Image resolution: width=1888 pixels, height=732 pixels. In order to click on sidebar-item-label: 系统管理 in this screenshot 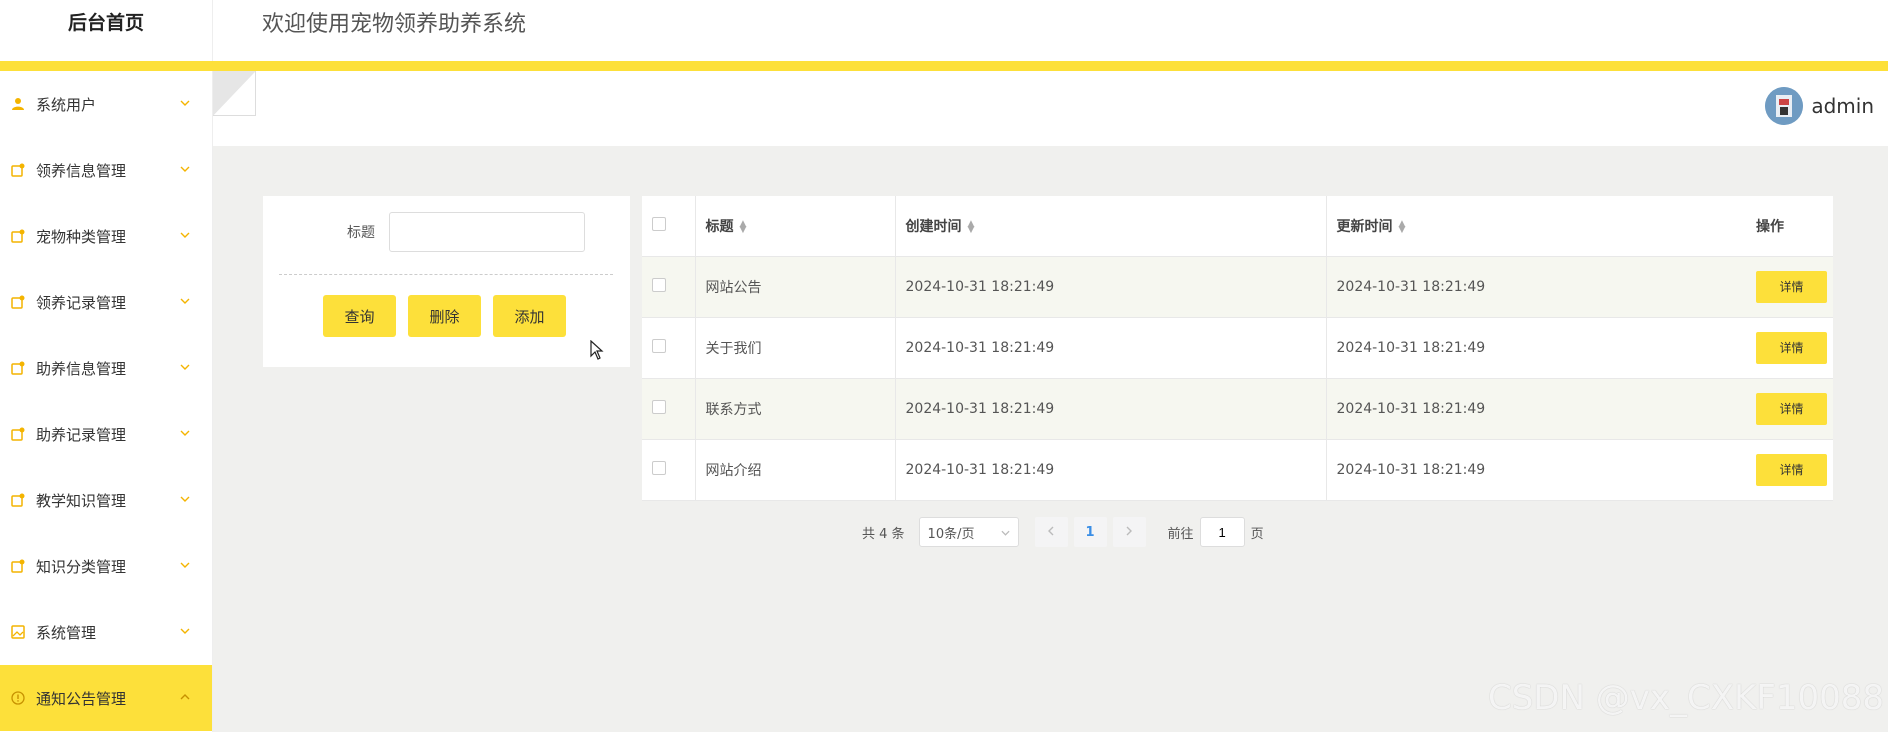, I will do `click(66, 632)`.